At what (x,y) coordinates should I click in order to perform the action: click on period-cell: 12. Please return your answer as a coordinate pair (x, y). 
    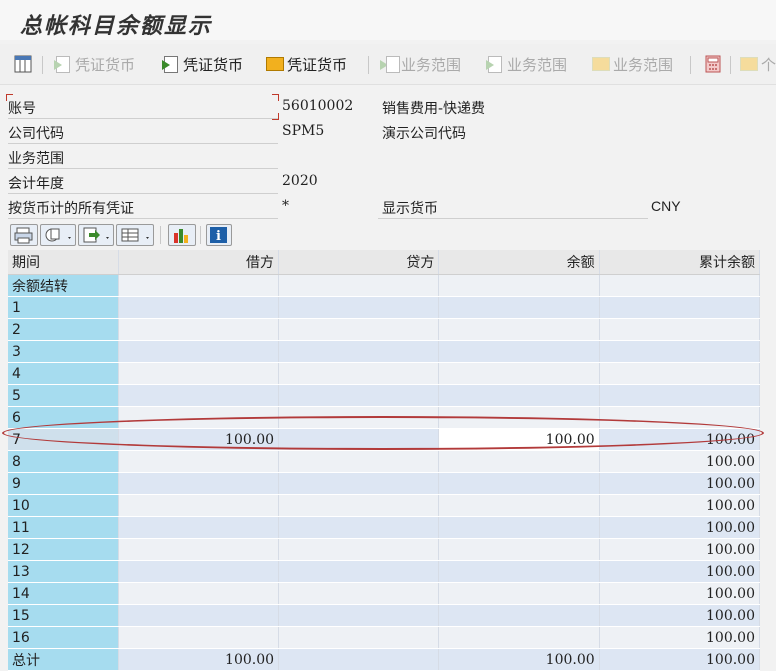
    Looking at the image, I should click on (63, 549).